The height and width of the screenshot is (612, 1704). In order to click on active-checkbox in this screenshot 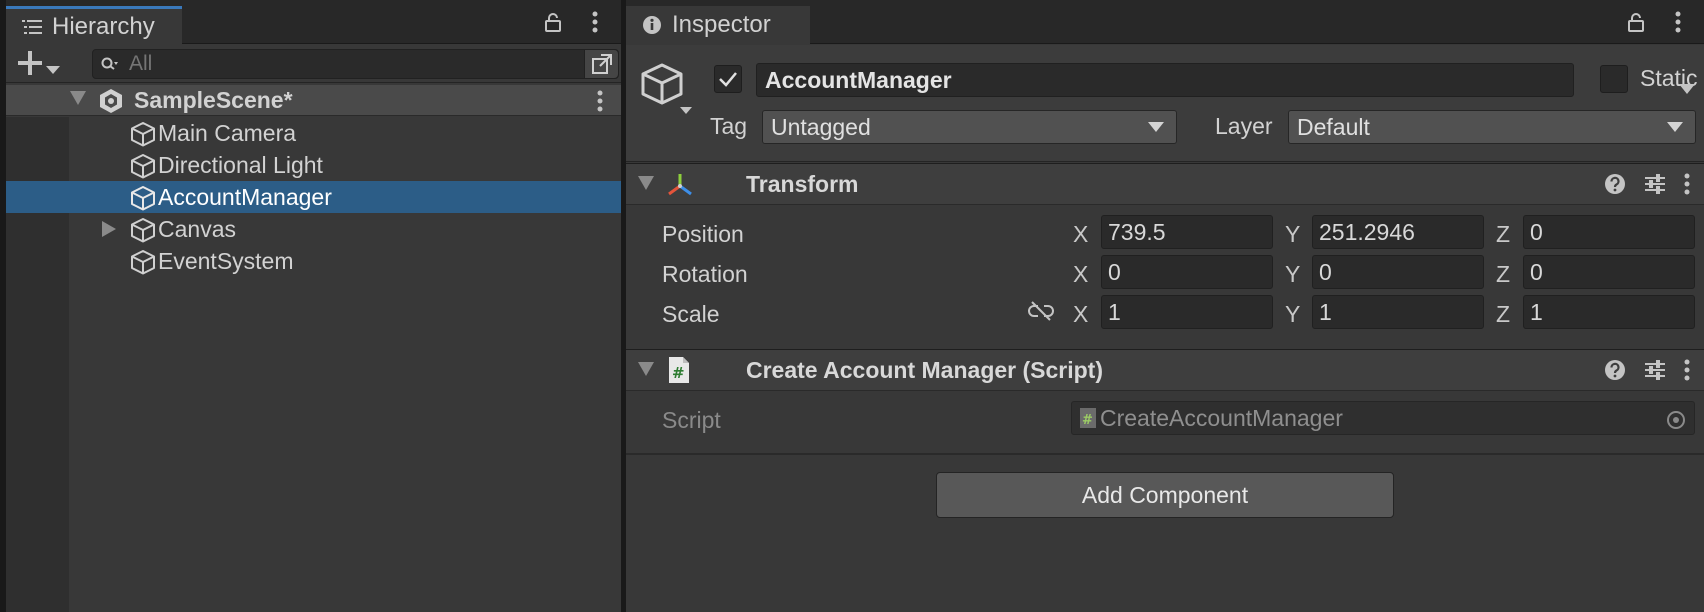, I will do `click(728, 79)`.